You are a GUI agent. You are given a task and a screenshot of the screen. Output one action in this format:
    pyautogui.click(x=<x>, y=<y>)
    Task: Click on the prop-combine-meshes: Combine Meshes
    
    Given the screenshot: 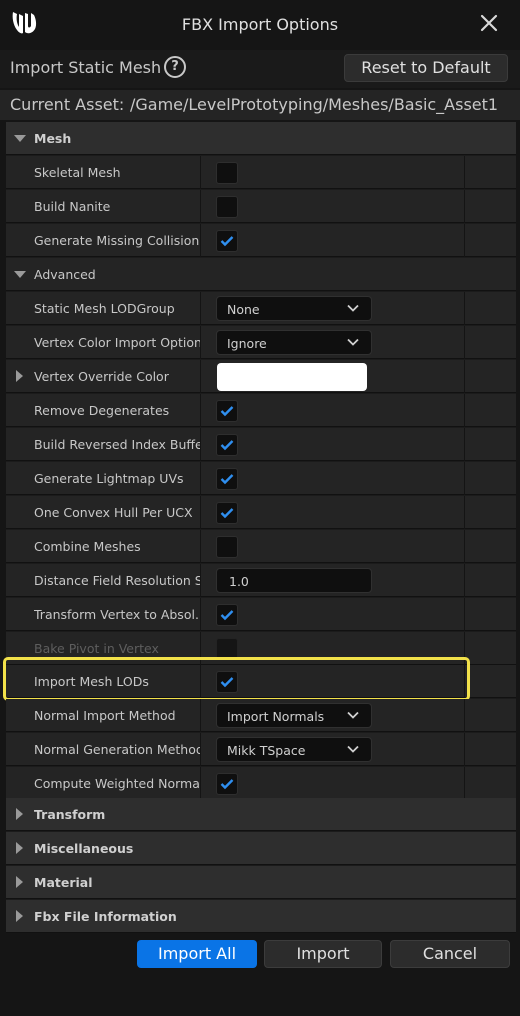 What is the action you would take?
    pyautogui.click(x=261, y=546)
    